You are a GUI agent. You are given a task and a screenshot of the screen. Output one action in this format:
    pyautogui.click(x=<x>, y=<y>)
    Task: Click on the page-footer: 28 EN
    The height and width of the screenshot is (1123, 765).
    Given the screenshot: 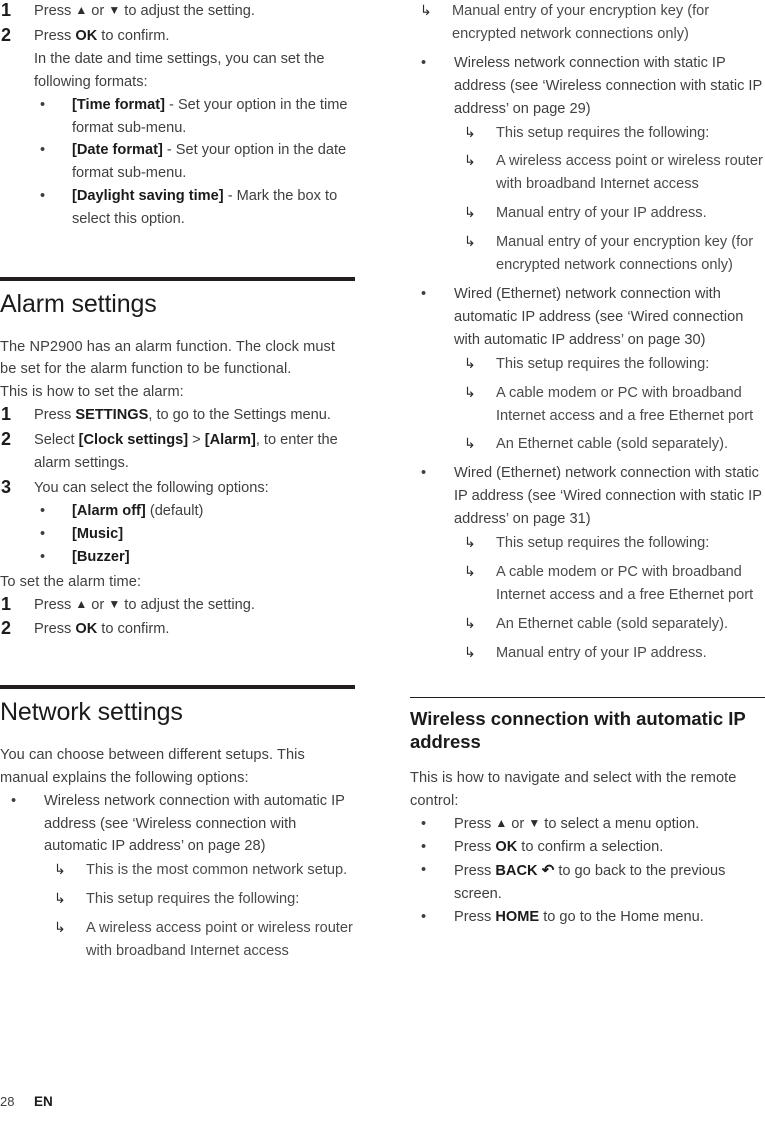 What is the action you would take?
    pyautogui.click(x=150, y=1101)
    